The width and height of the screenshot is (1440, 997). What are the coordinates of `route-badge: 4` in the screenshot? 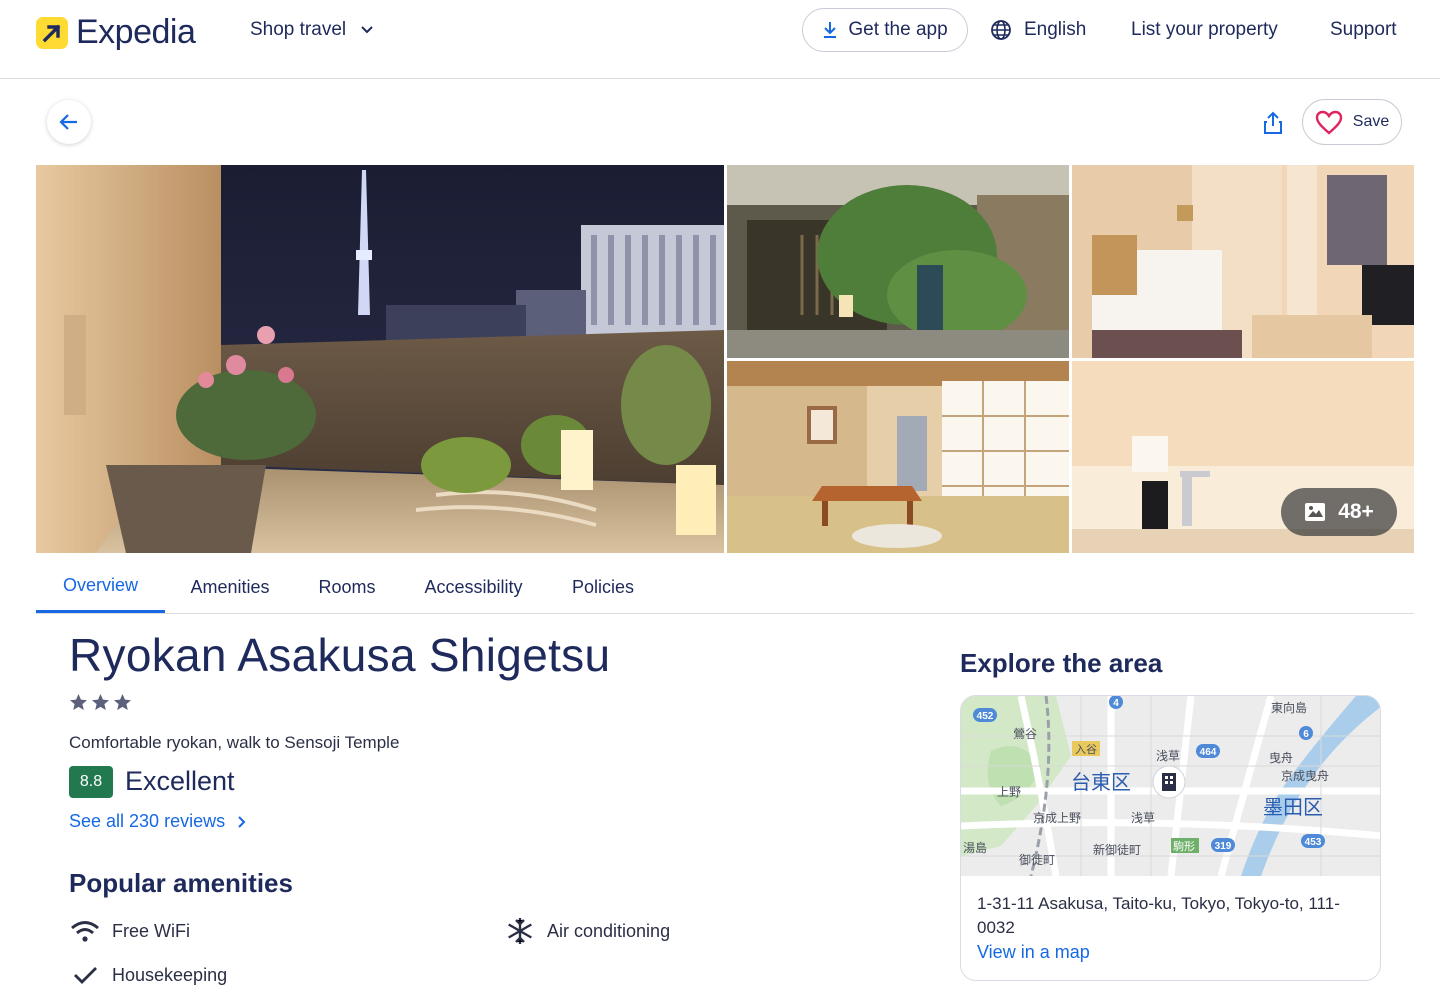 It's located at (1116, 703).